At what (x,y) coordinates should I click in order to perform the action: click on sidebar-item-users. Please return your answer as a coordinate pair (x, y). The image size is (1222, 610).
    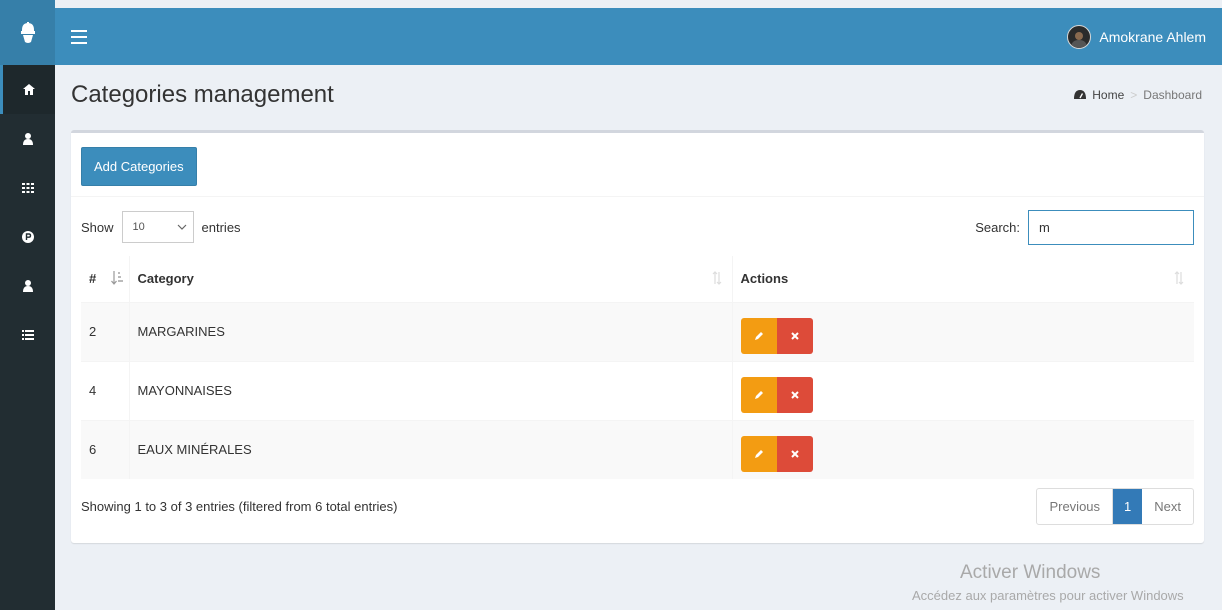
    Looking at the image, I should click on (27, 138).